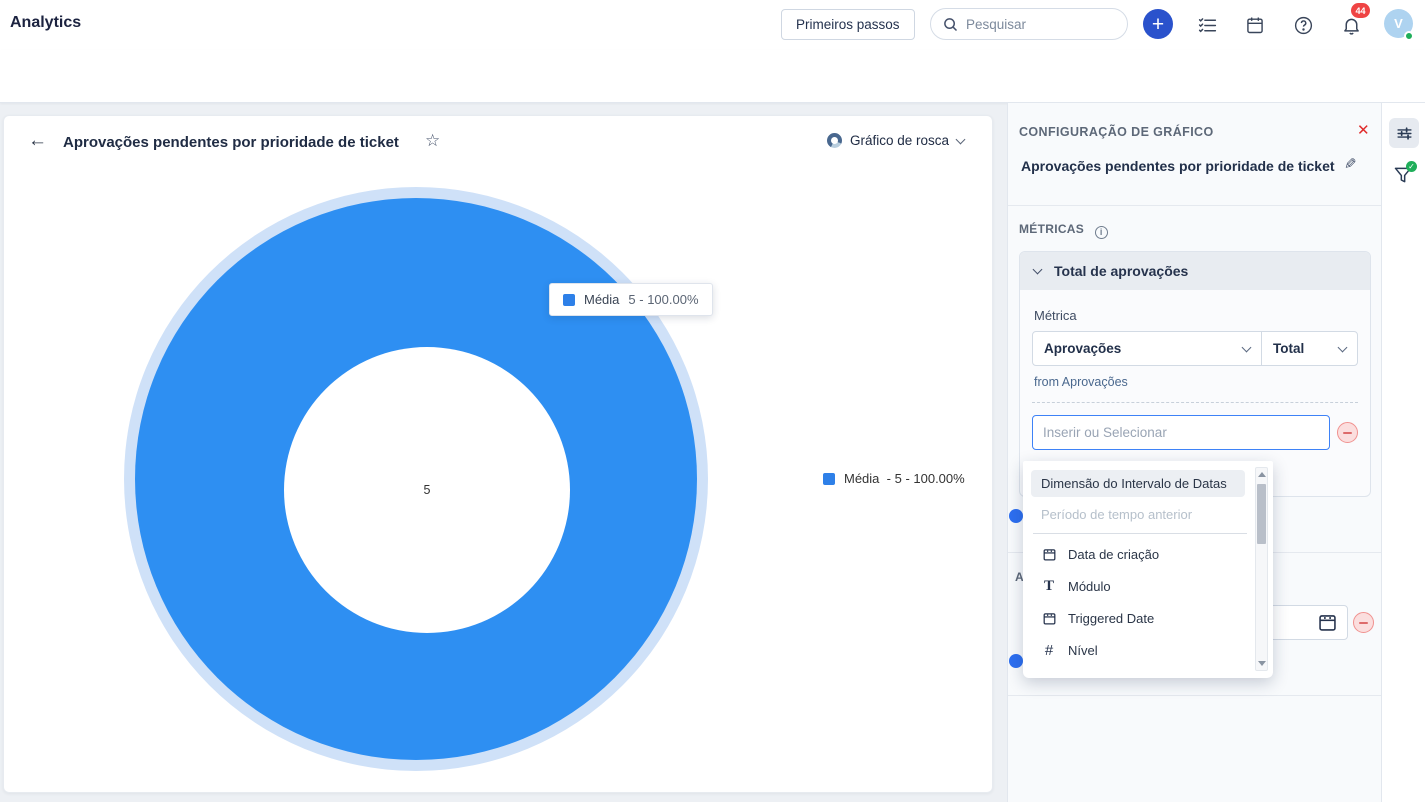 This screenshot has width=1425, height=802. What do you see at coordinates (1140, 533) in the screenshot?
I see `dropdown-divider` at bounding box center [1140, 533].